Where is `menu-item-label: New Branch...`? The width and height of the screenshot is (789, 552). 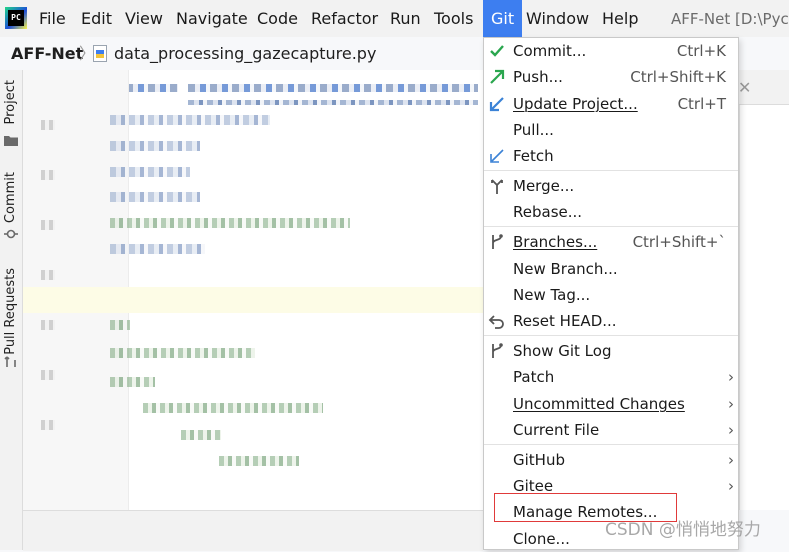
menu-item-label: New Branch... is located at coordinates (565, 269).